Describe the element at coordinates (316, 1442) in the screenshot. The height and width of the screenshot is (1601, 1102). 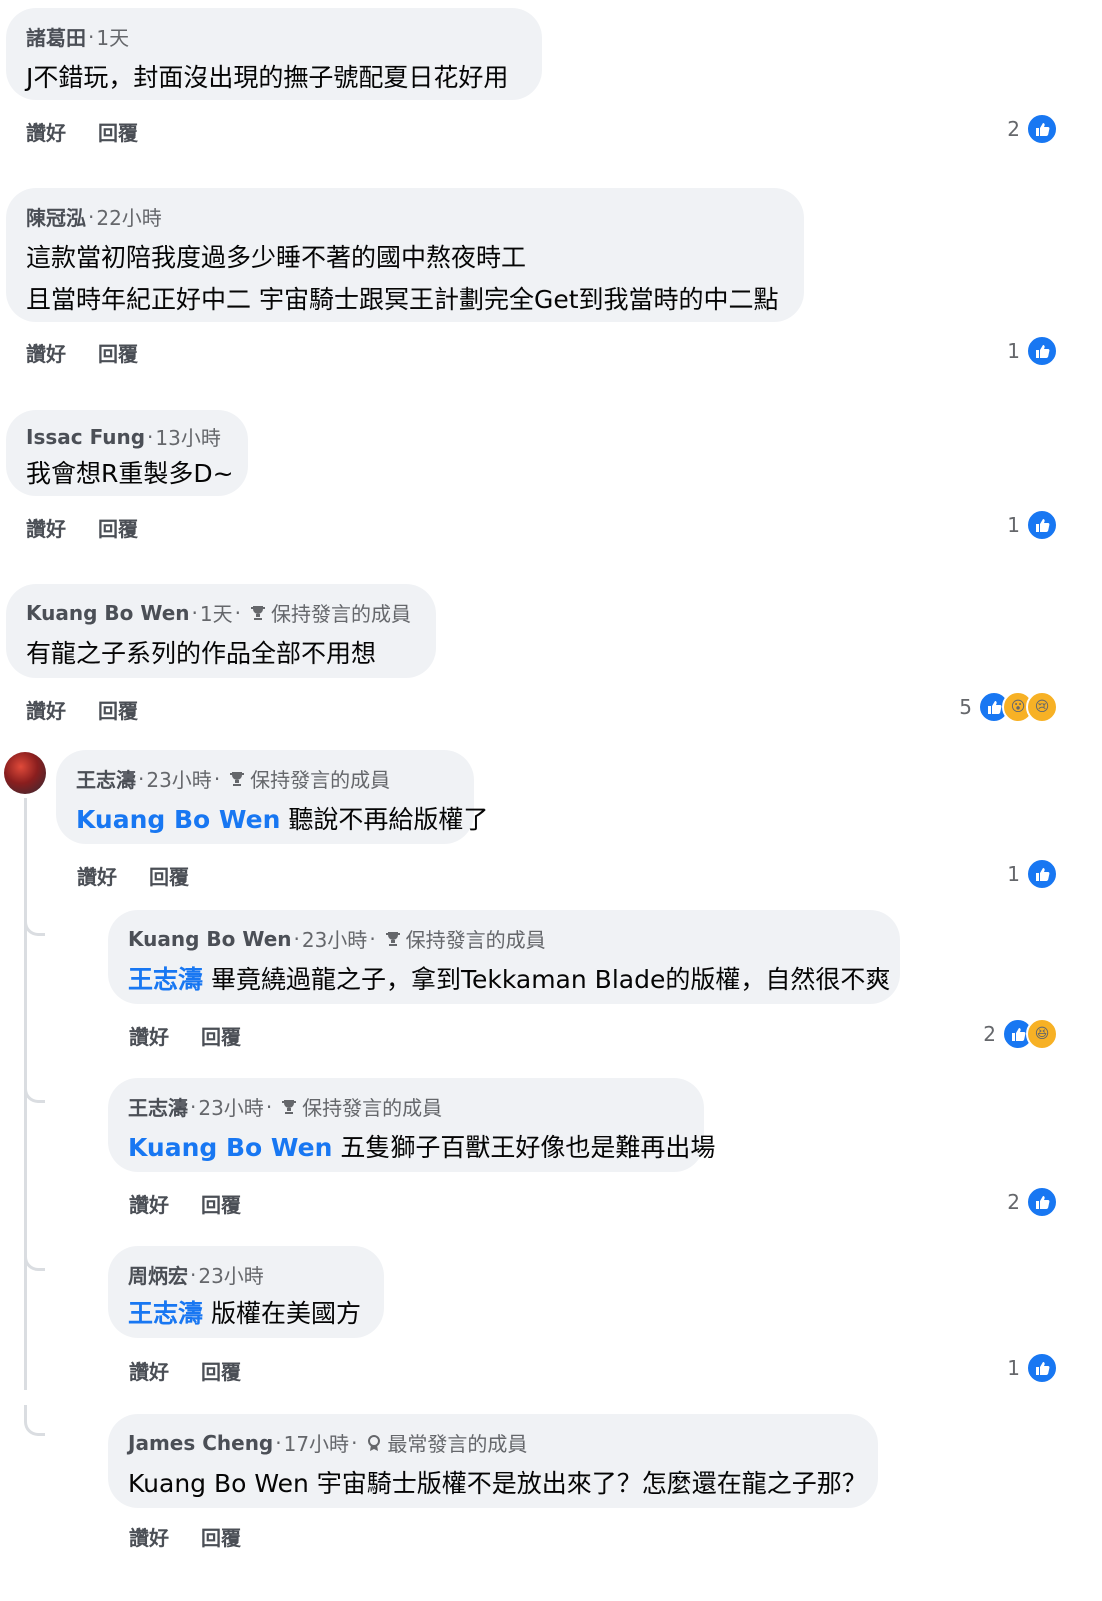
I see `comment-time: 17小時` at that location.